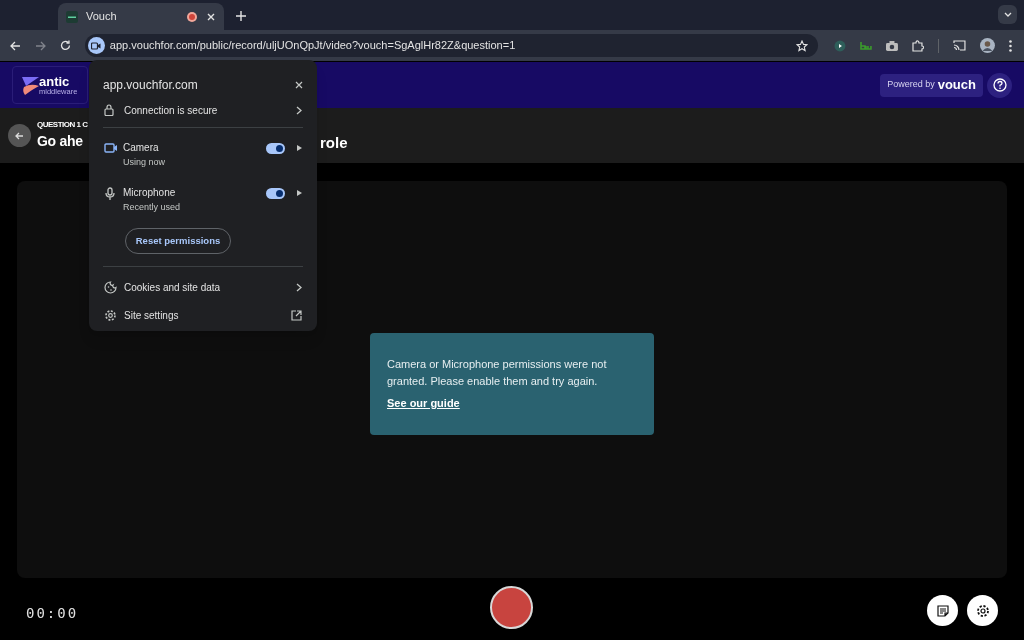 Image resolution: width=1024 pixels, height=640 pixels. Describe the element at coordinates (511, 607) in the screenshot. I see `record-button` at that location.